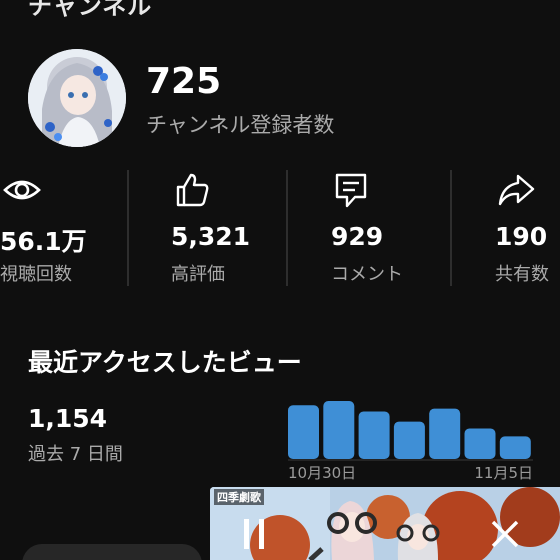 The image size is (560, 560). What do you see at coordinates (112, 552) in the screenshot?
I see `bottom-action-pill` at bounding box center [112, 552].